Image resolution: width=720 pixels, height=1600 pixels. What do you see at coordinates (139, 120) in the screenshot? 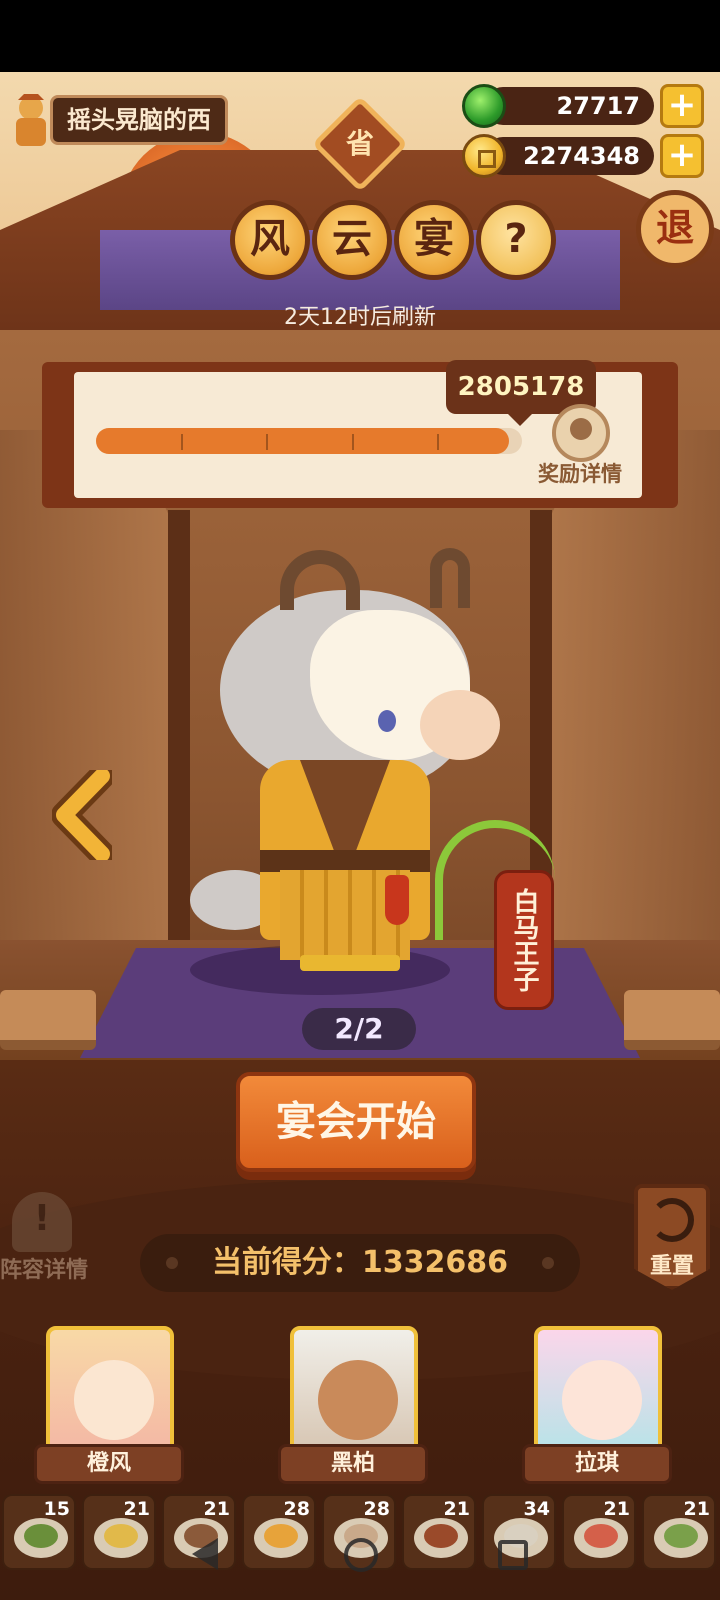
I see `player-name: 摇头晃脑的西` at bounding box center [139, 120].